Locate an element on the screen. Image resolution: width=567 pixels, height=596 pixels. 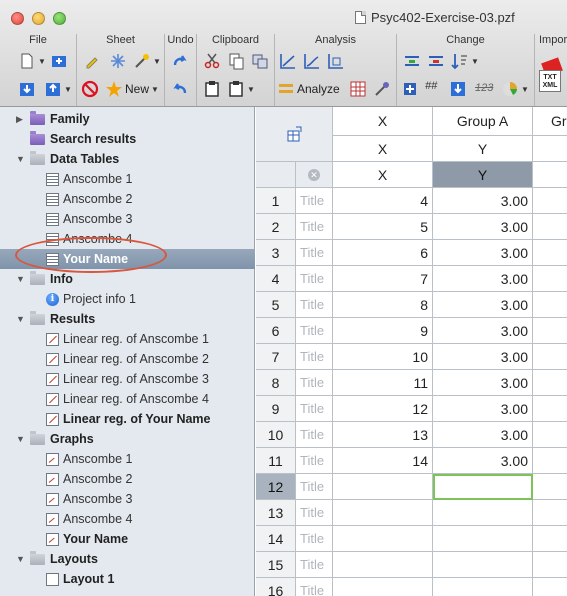
sidebar-item-data-anscombe-1: Anscombe 1 is located at coordinates (127, 179).